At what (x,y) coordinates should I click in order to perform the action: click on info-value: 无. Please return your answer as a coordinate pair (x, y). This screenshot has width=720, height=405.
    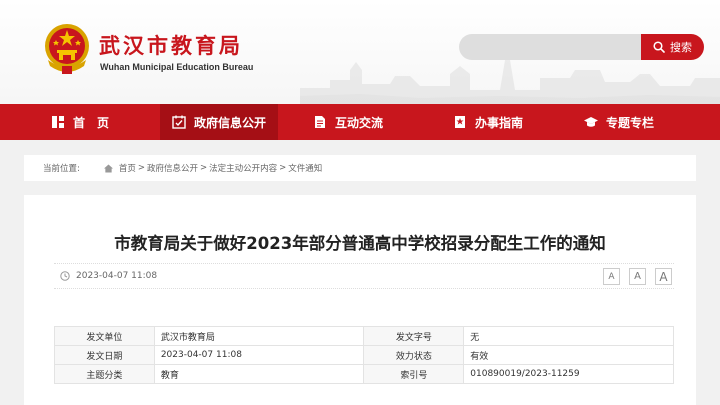
    Looking at the image, I should click on (569, 336).